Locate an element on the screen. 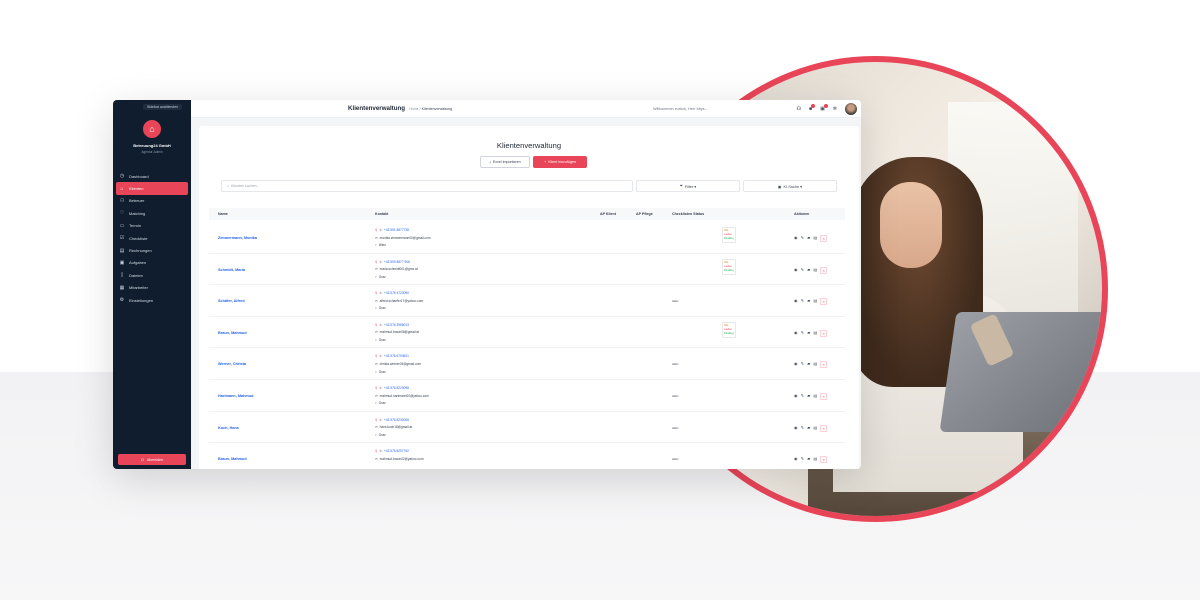 The width and height of the screenshot is (1200, 600). contact-email: mahmud.braun02@yahoo.com is located at coordinates (402, 459).